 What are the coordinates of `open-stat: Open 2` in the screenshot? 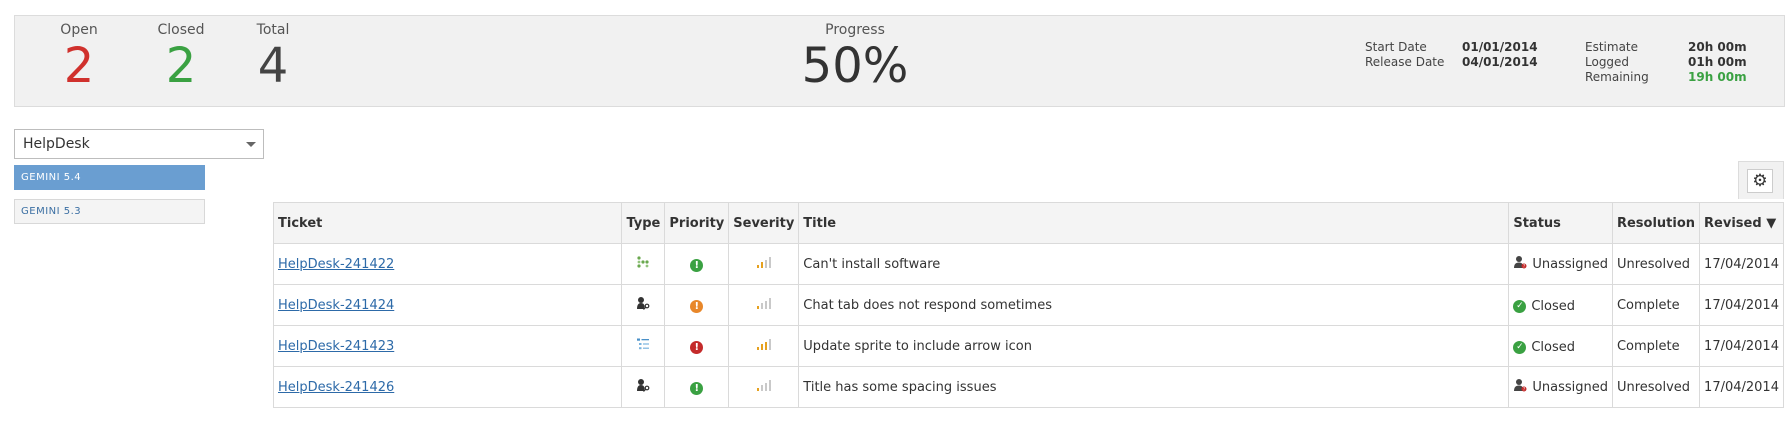 It's located at (79, 58).